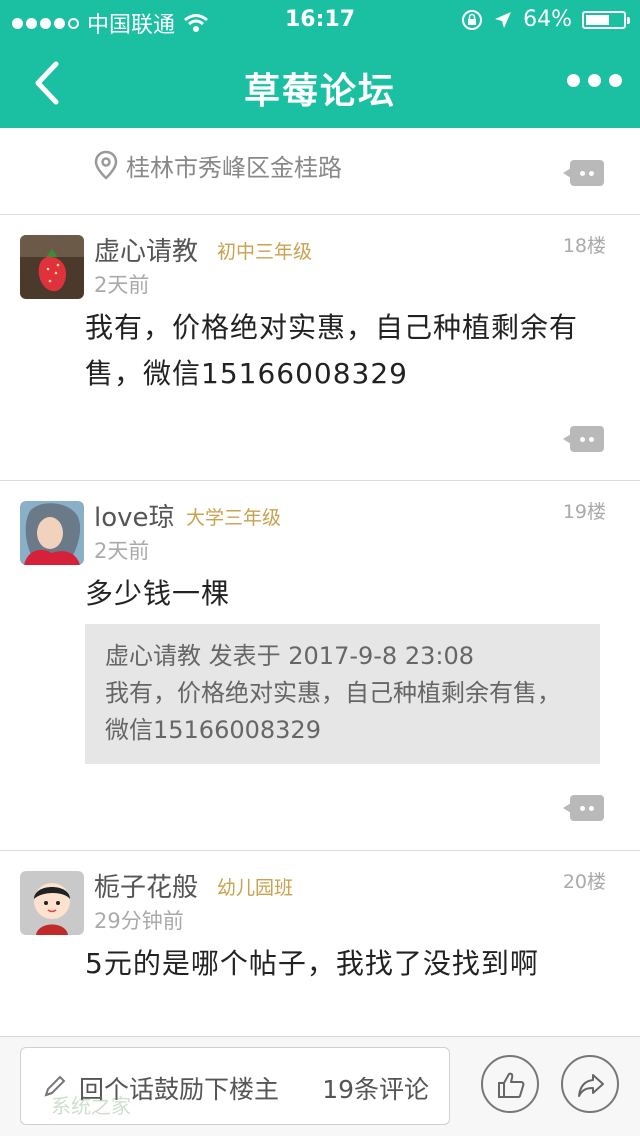 The width and height of the screenshot is (640, 1136). I want to click on username: 栀子花般, so click(146, 885).